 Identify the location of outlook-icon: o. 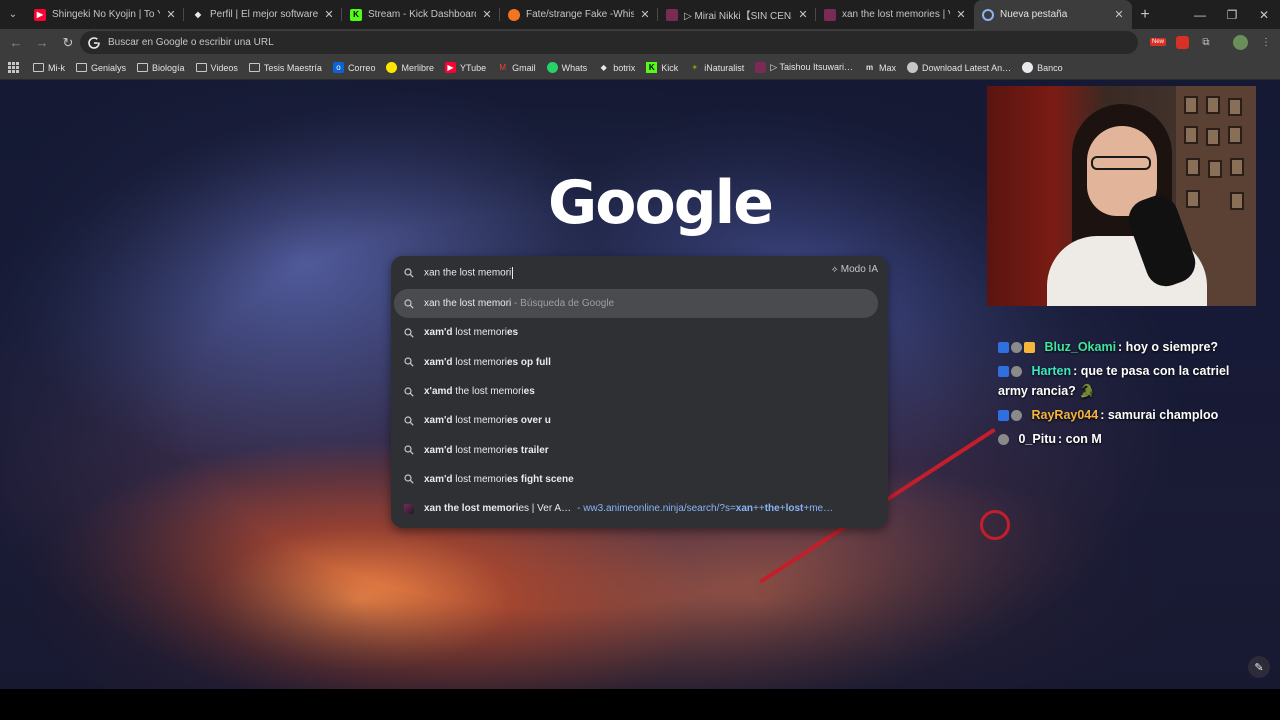
(338, 67).